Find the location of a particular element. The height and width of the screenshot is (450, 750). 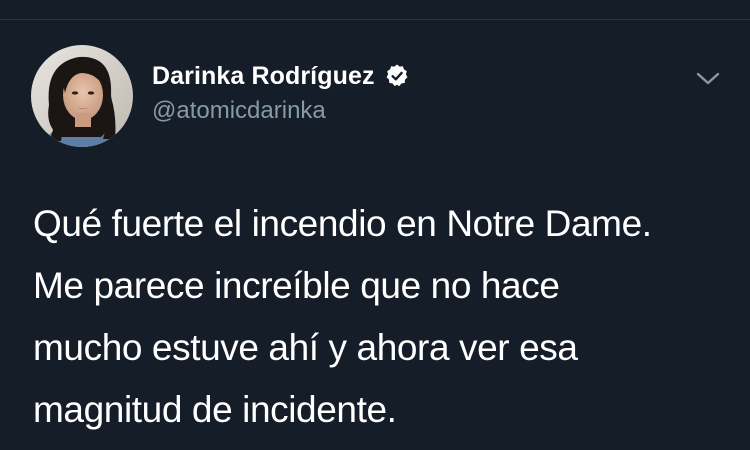

tweet-text-line: Qué fuerte el incendio en Notre Dame. is located at coordinates (342, 223).